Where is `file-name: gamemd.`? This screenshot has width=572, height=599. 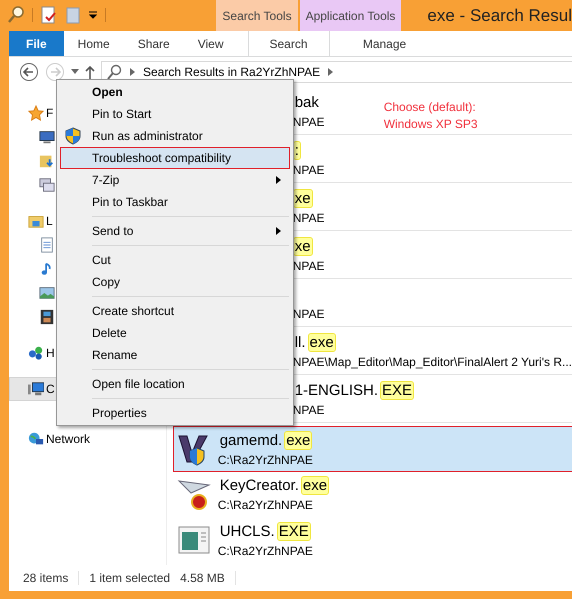
file-name: gamemd. is located at coordinates (251, 440).